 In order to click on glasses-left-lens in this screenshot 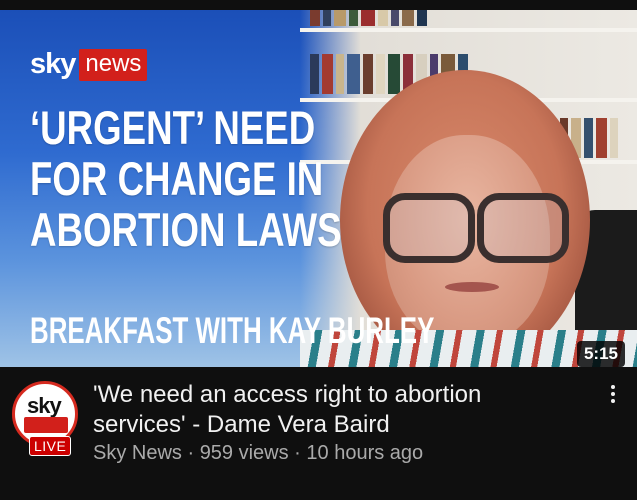, I will do `click(429, 228)`.